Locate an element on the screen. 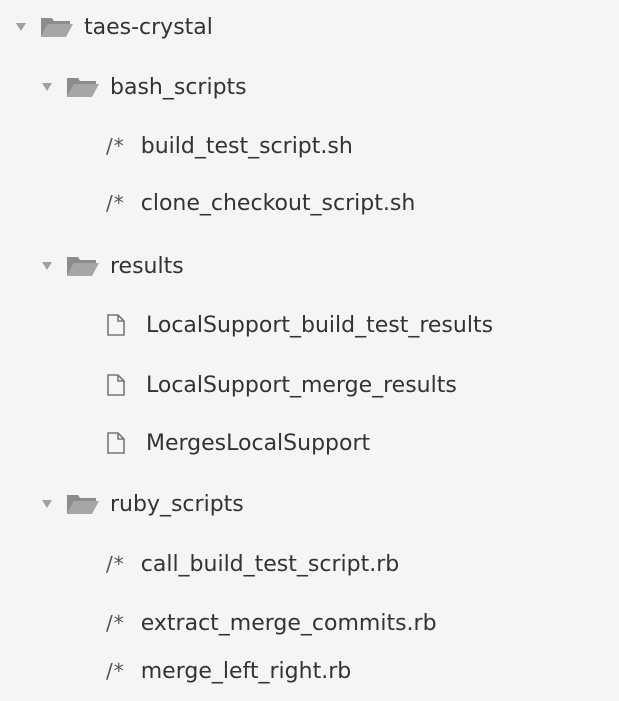  tree-item-label: clone_checkout_script.sh is located at coordinates (278, 203).